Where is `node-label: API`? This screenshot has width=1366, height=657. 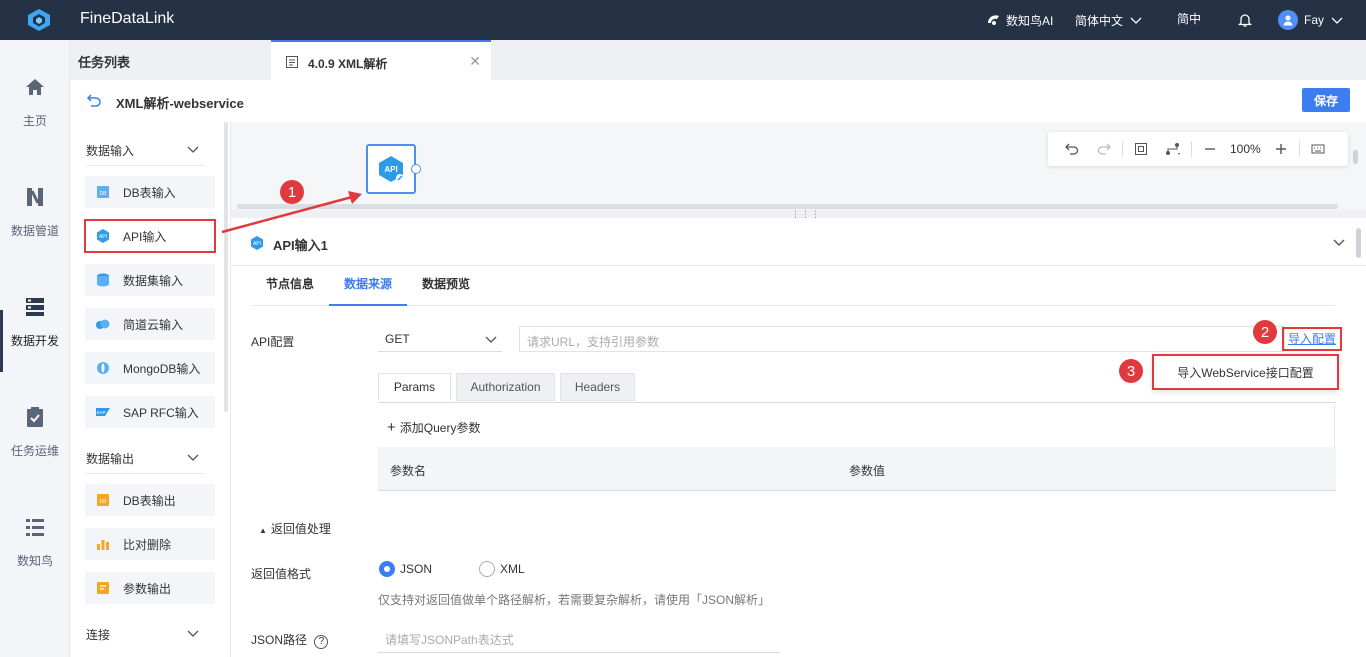
node-label: API is located at coordinates (390, 169).